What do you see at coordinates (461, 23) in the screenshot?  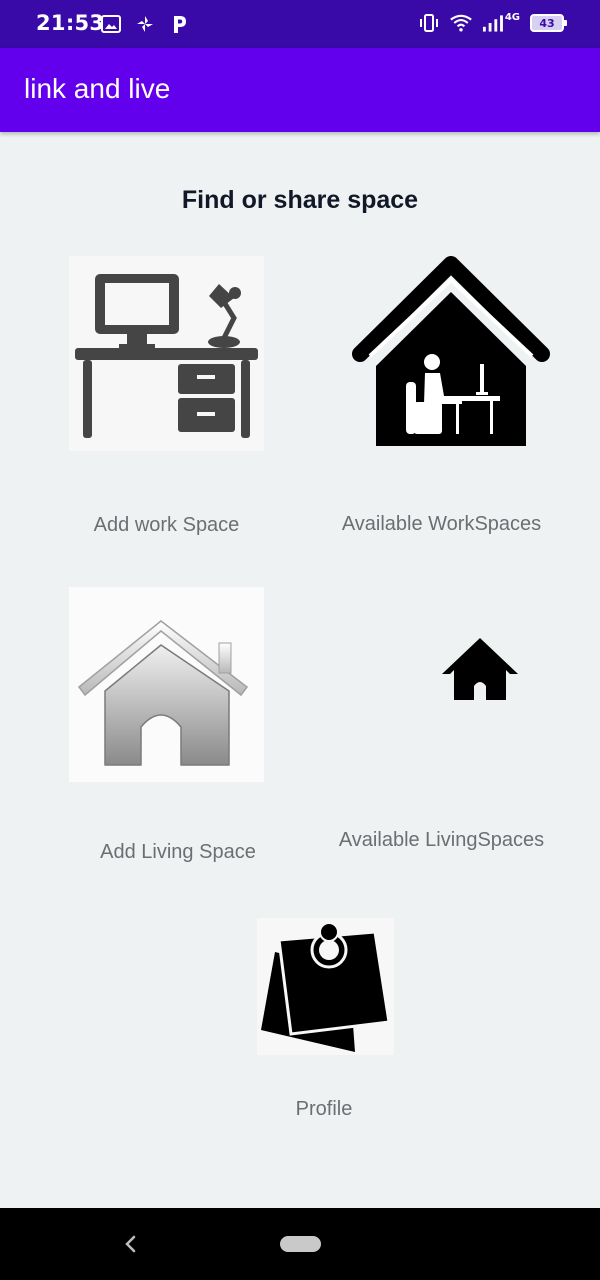 I see `wifi-icon` at bounding box center [461, 23].